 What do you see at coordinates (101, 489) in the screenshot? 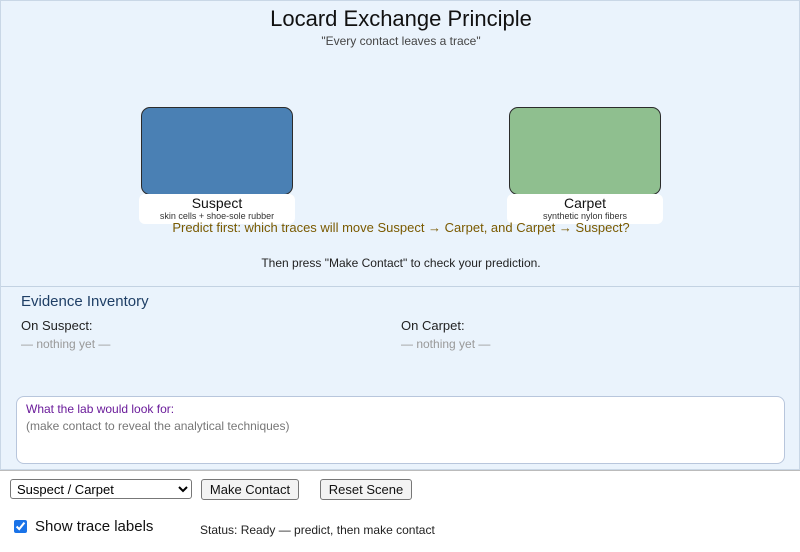
I see `contact-pair-select: Suspect / Carpet` at bounding box center [101, 489].